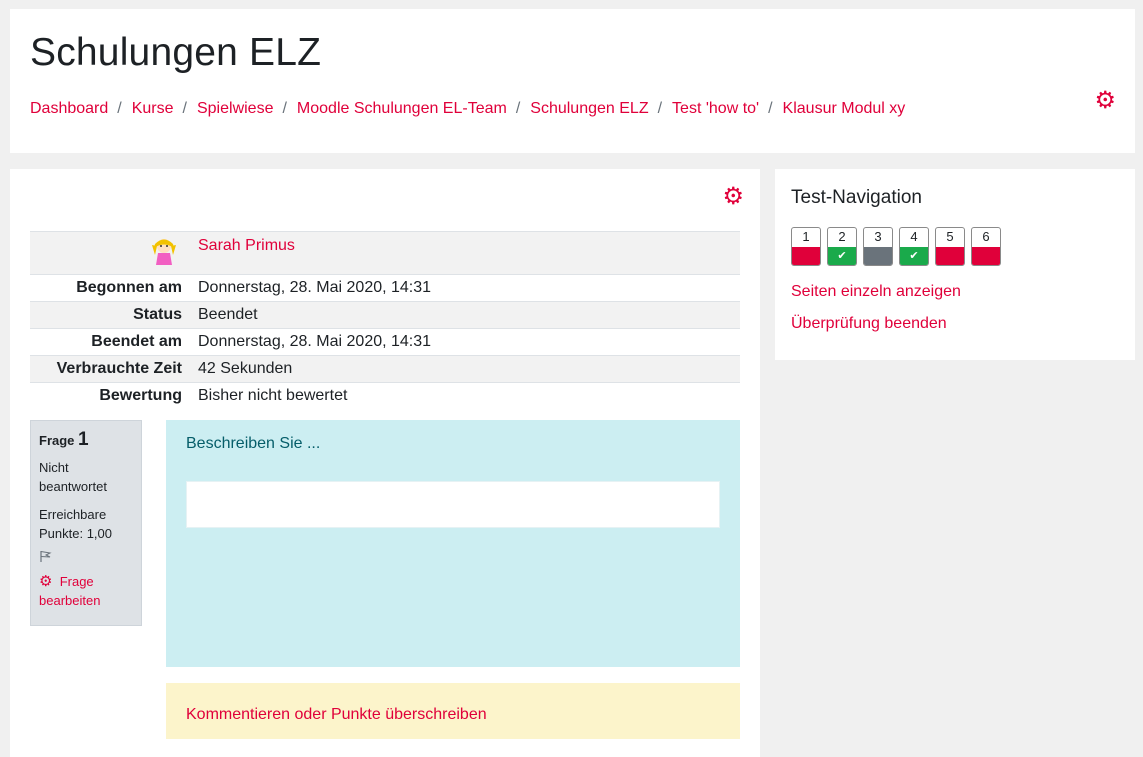  Describe the element at coordinates (914, 246) in the screenshot. I see `nav-question-button: 4 ✔` at that location.